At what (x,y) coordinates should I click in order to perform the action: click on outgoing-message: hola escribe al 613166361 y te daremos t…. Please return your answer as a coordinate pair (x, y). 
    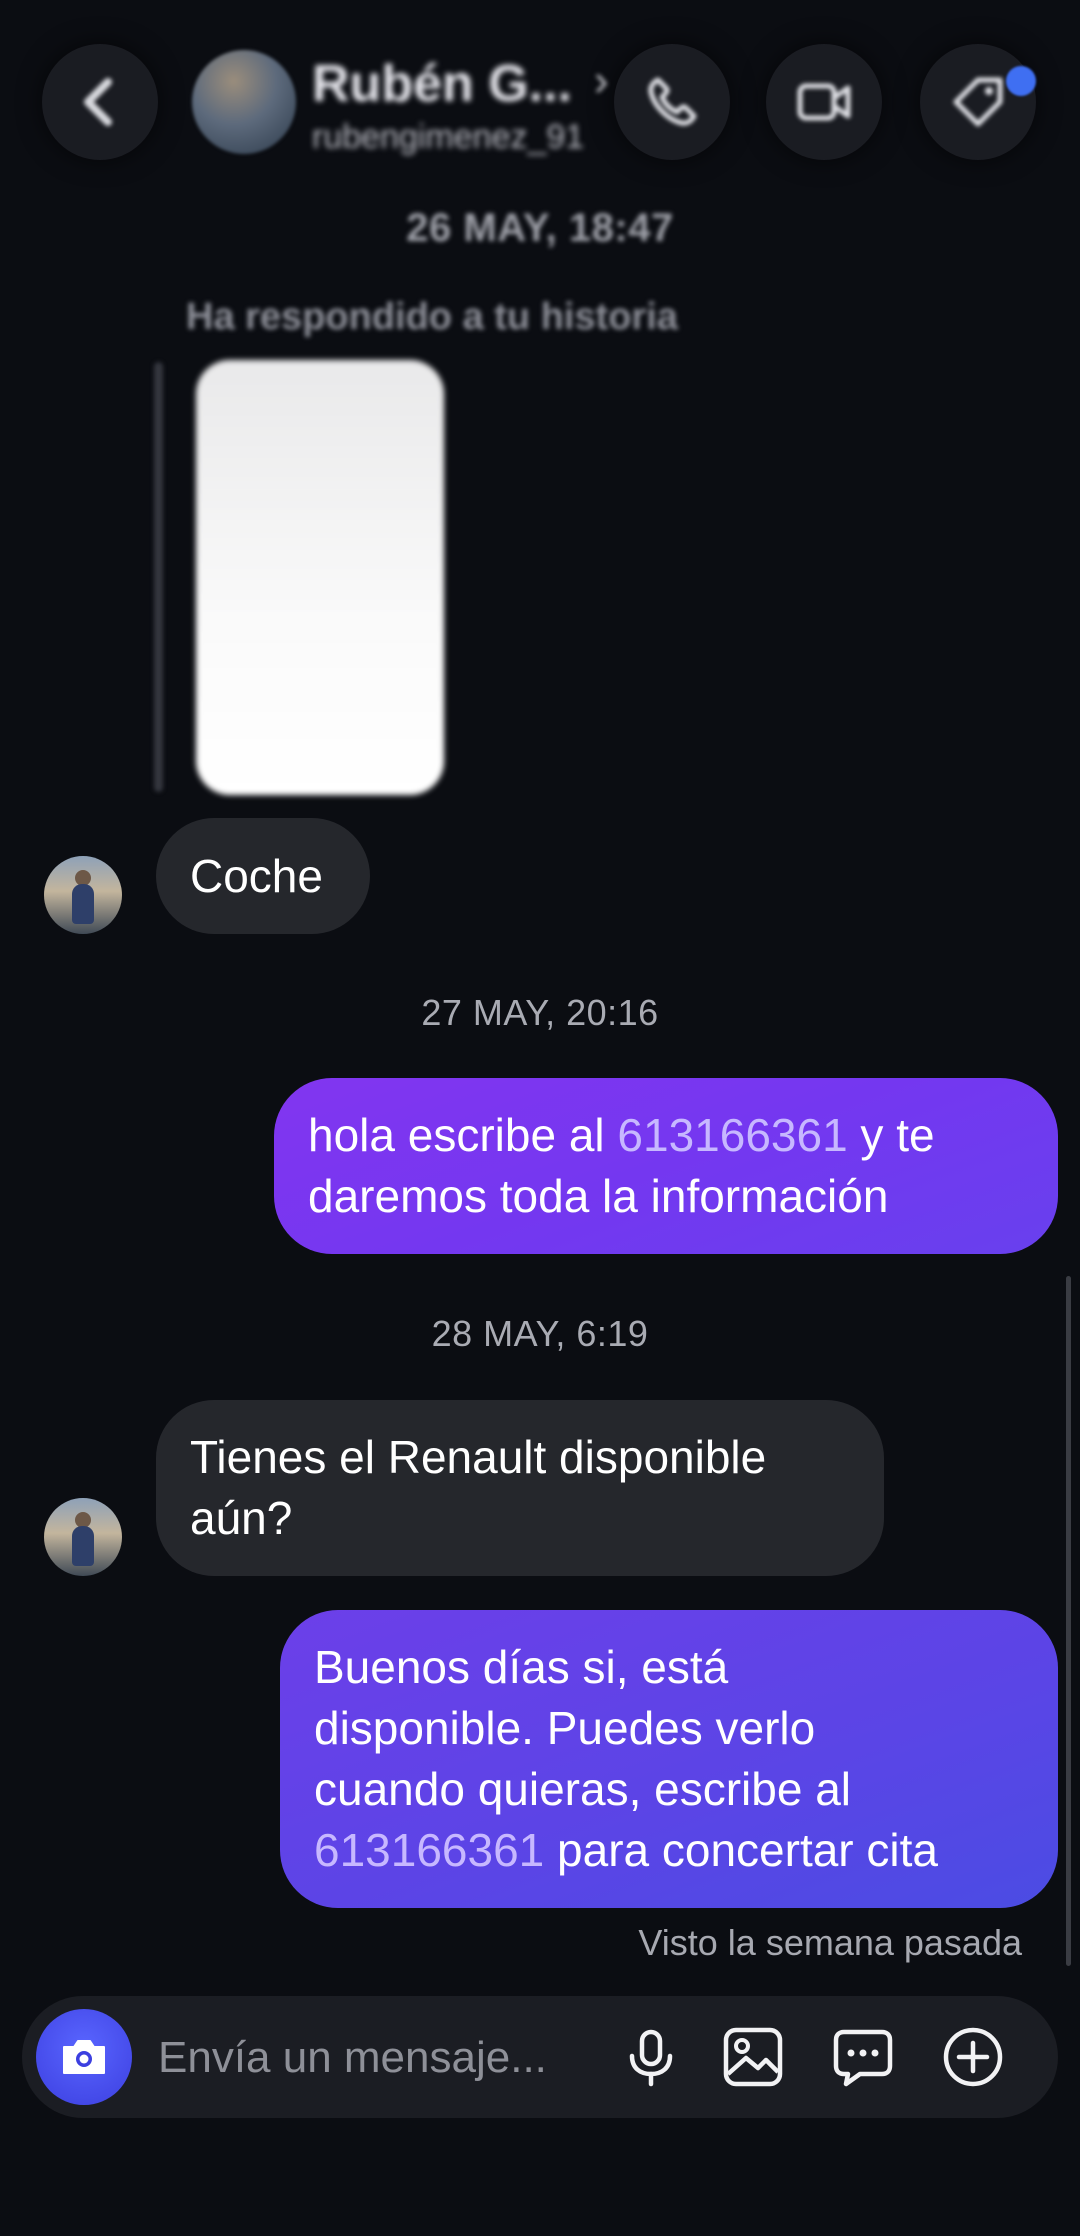
    Looking at the image, I should click on (666, 1166).